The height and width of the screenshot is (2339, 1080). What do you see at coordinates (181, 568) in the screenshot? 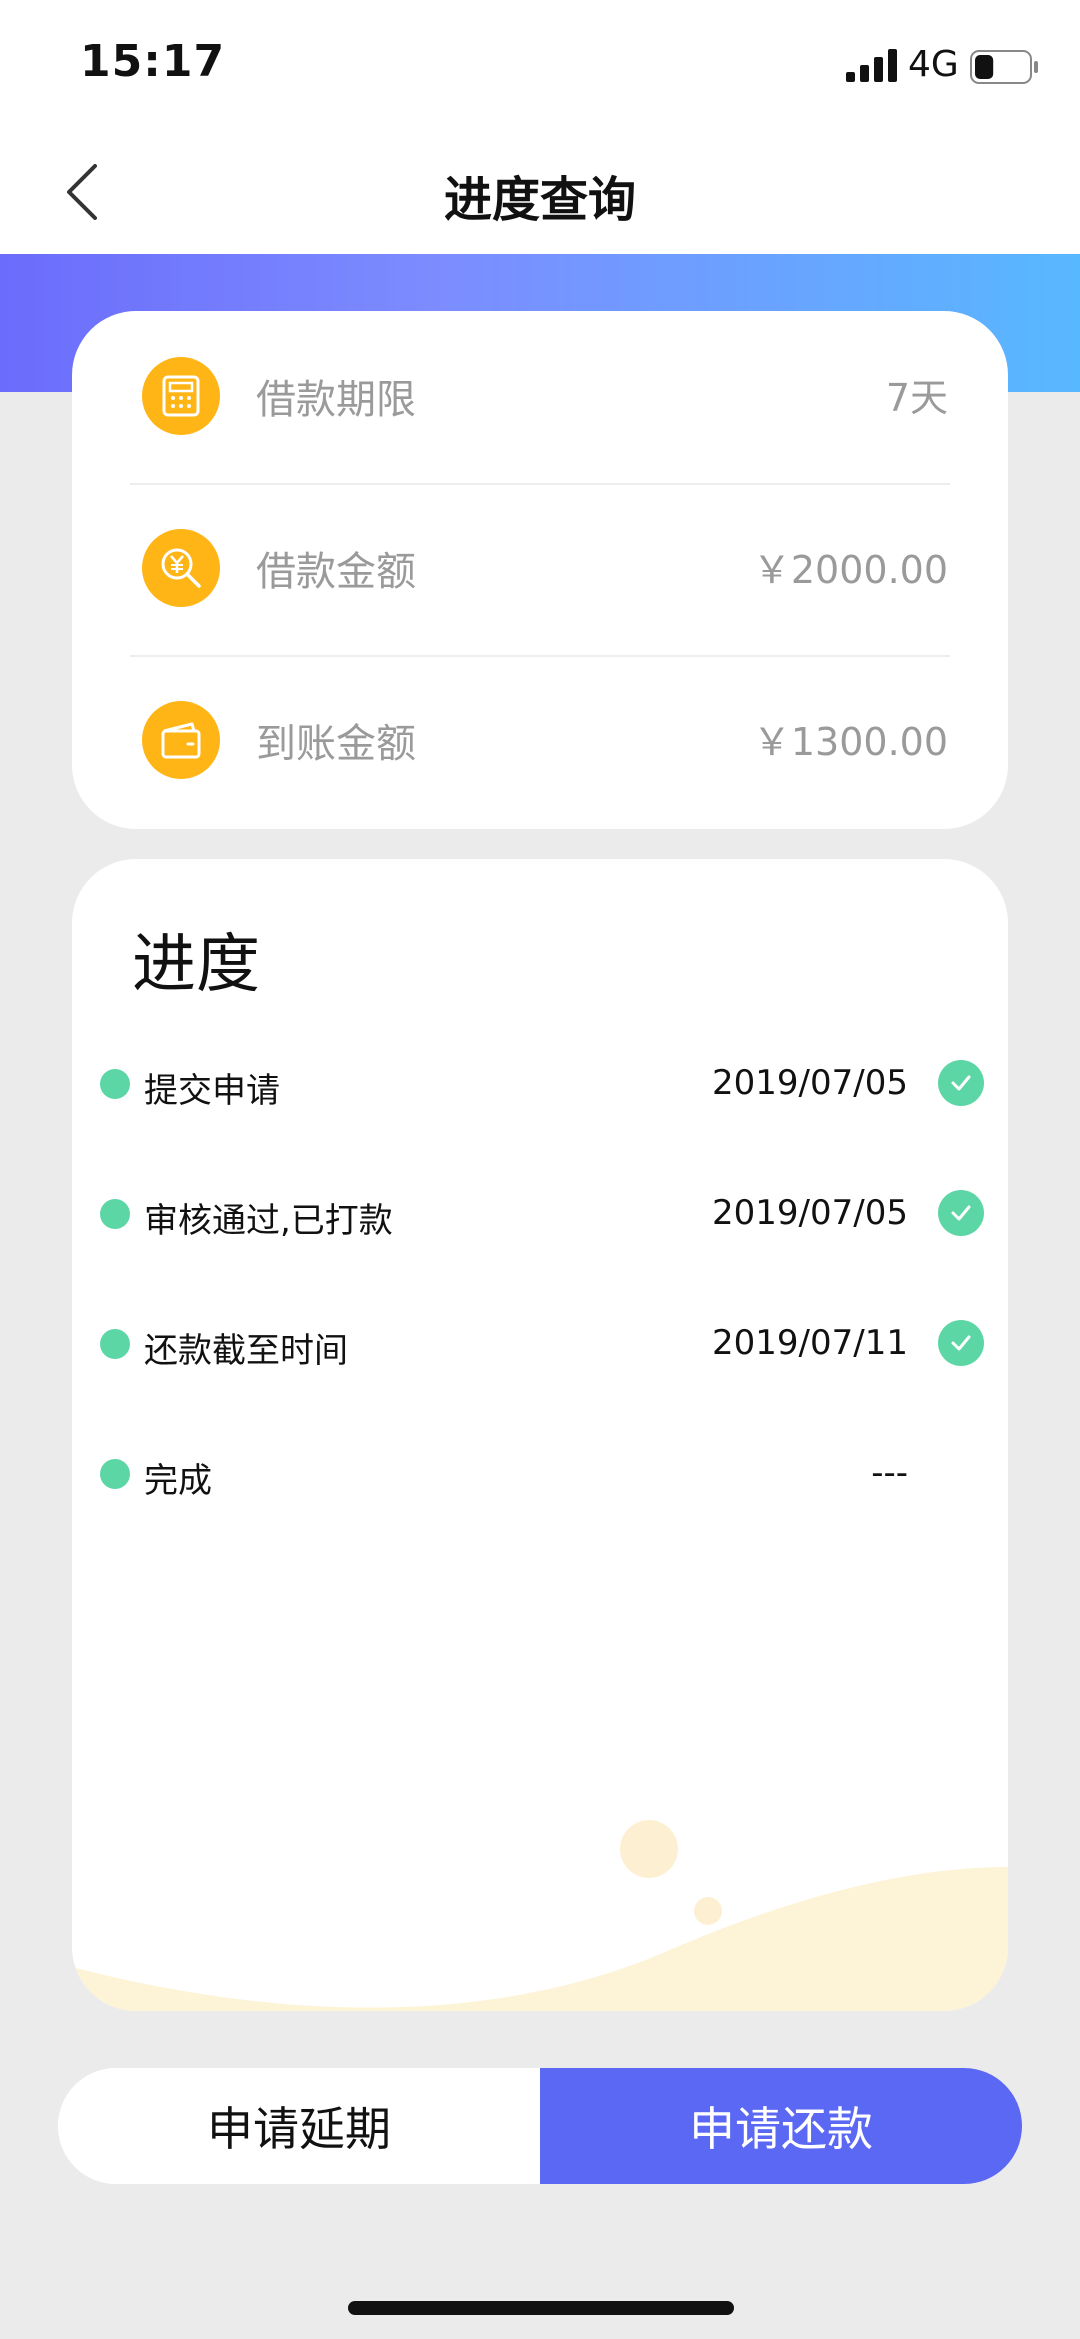
I see `yen-search-icon` at bounding box center [181, 568].